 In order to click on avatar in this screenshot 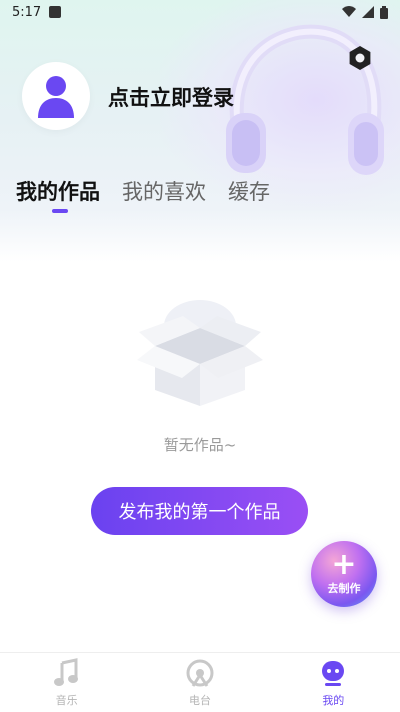, I will do `click(56, 96)`.